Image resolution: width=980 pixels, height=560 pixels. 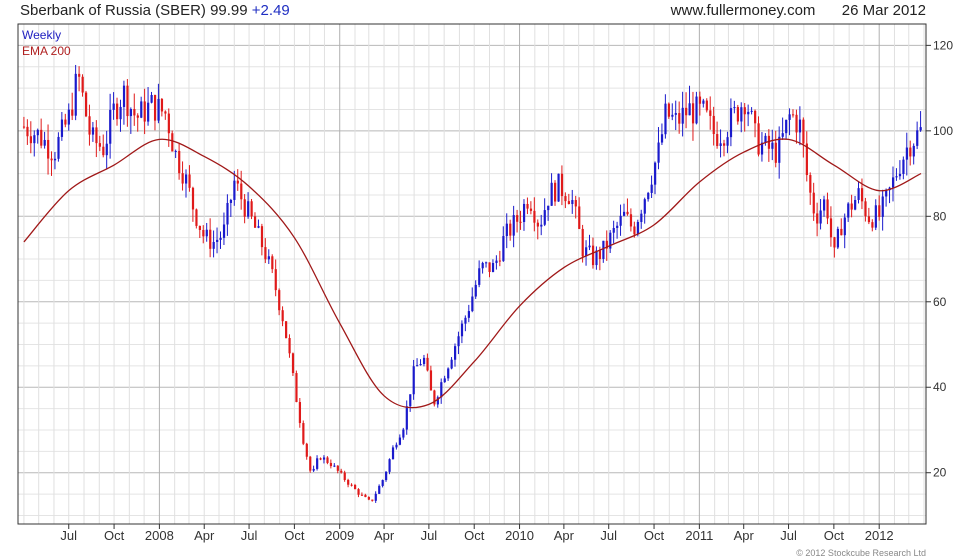 What do you see at coordinates (943, 131) in the screenshot?
I see `y-tick-label: 100` at bounding box center [943, 131].